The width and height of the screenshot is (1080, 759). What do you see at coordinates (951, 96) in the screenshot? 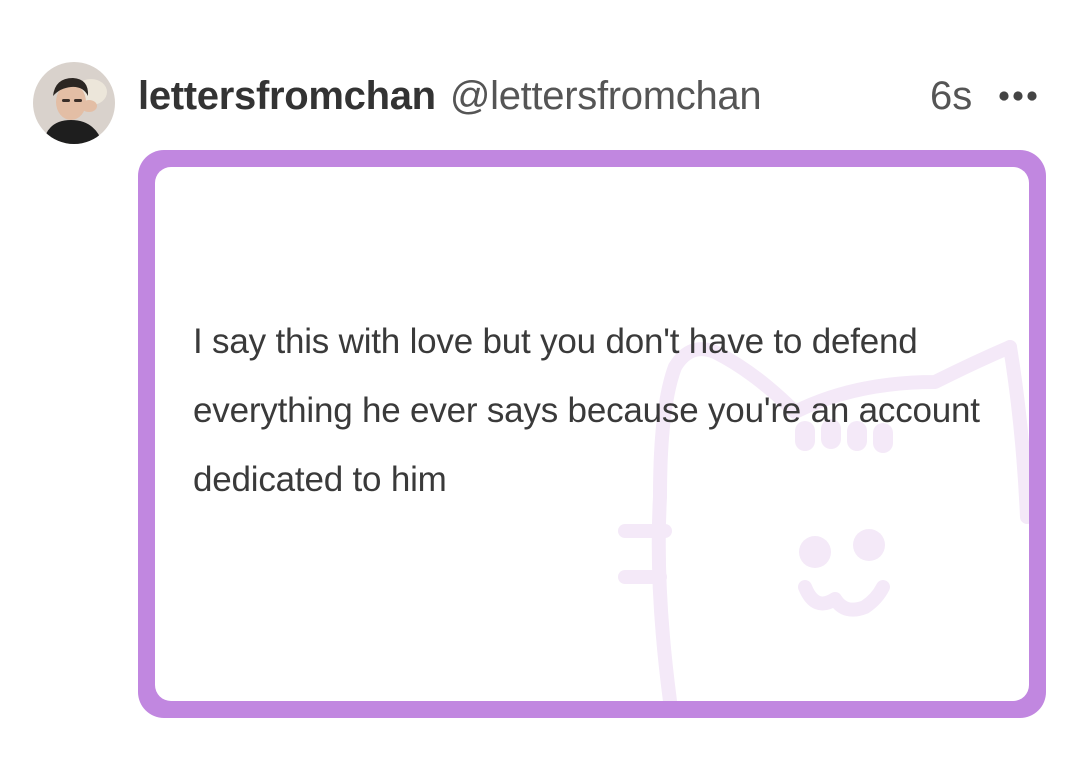
I see `post-timestamp: 6s` at bounding box center [951, 96].